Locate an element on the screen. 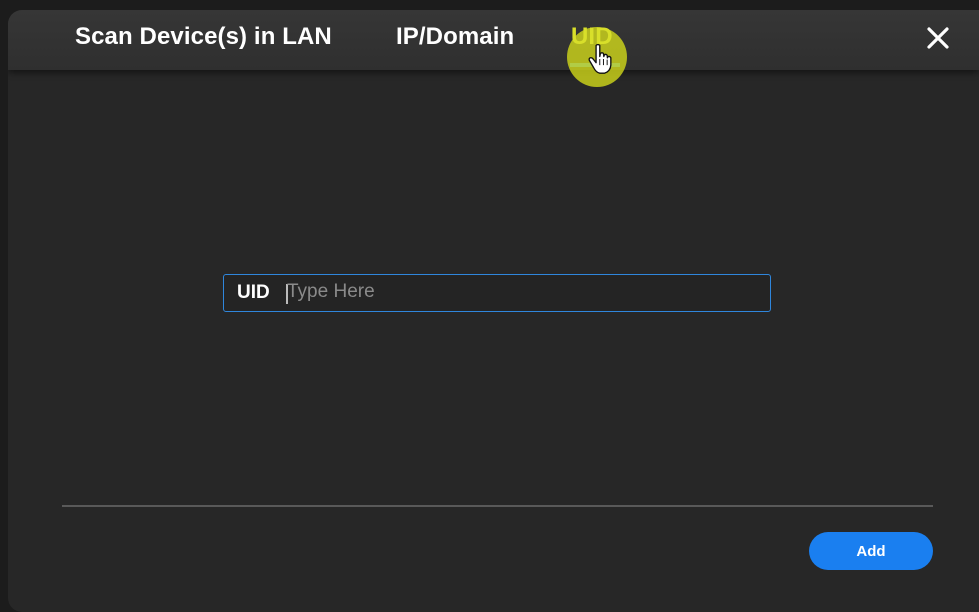 The width and height of the screenshot is (979, 612). hand-pointer-icon is located at coordinates (600, 58).